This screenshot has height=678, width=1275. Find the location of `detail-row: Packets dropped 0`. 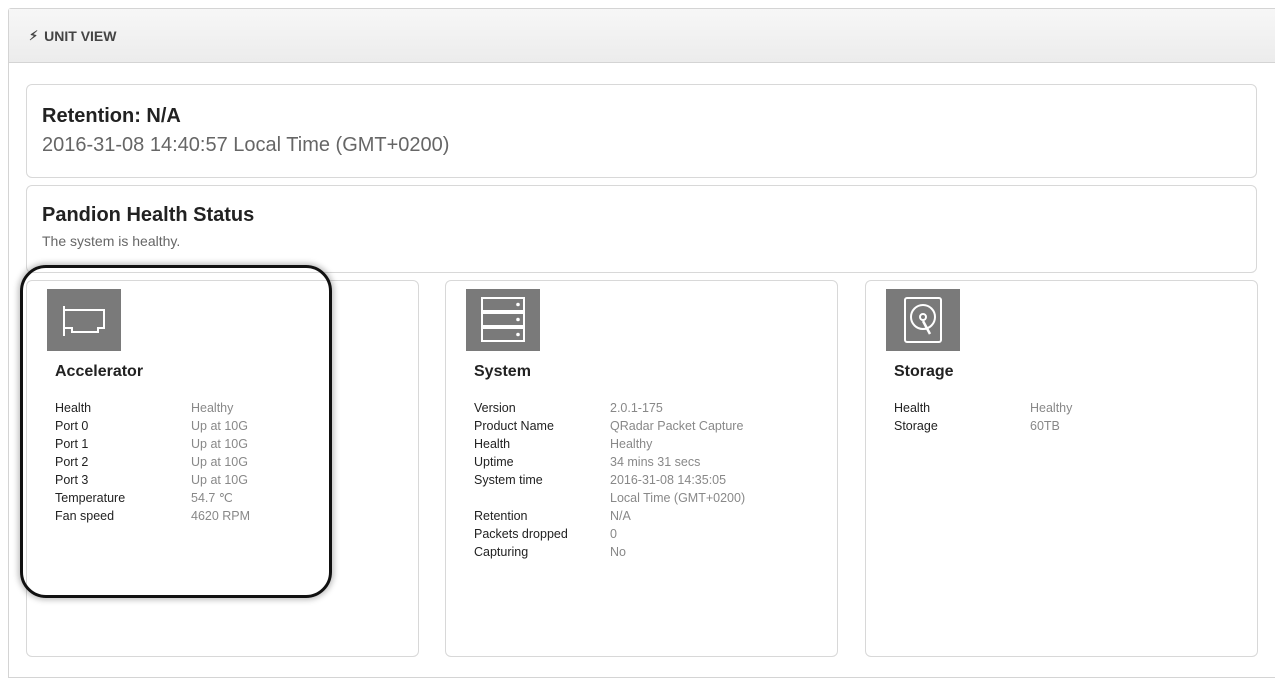

detail-row: Packets dropped 0 is located at coordinates (645, 534).